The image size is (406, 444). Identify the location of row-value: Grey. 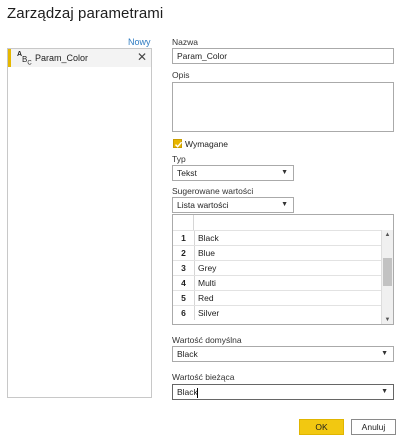
(207, 268).